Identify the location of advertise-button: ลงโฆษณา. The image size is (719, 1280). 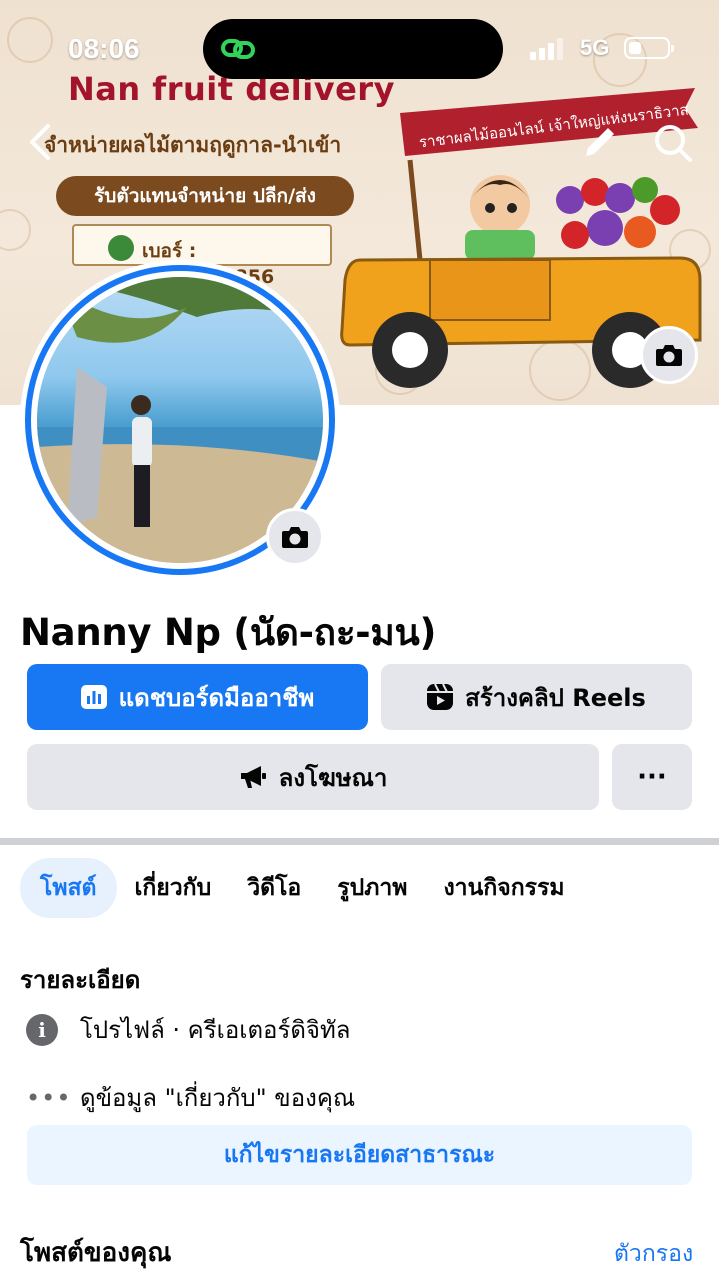
(313, 777).